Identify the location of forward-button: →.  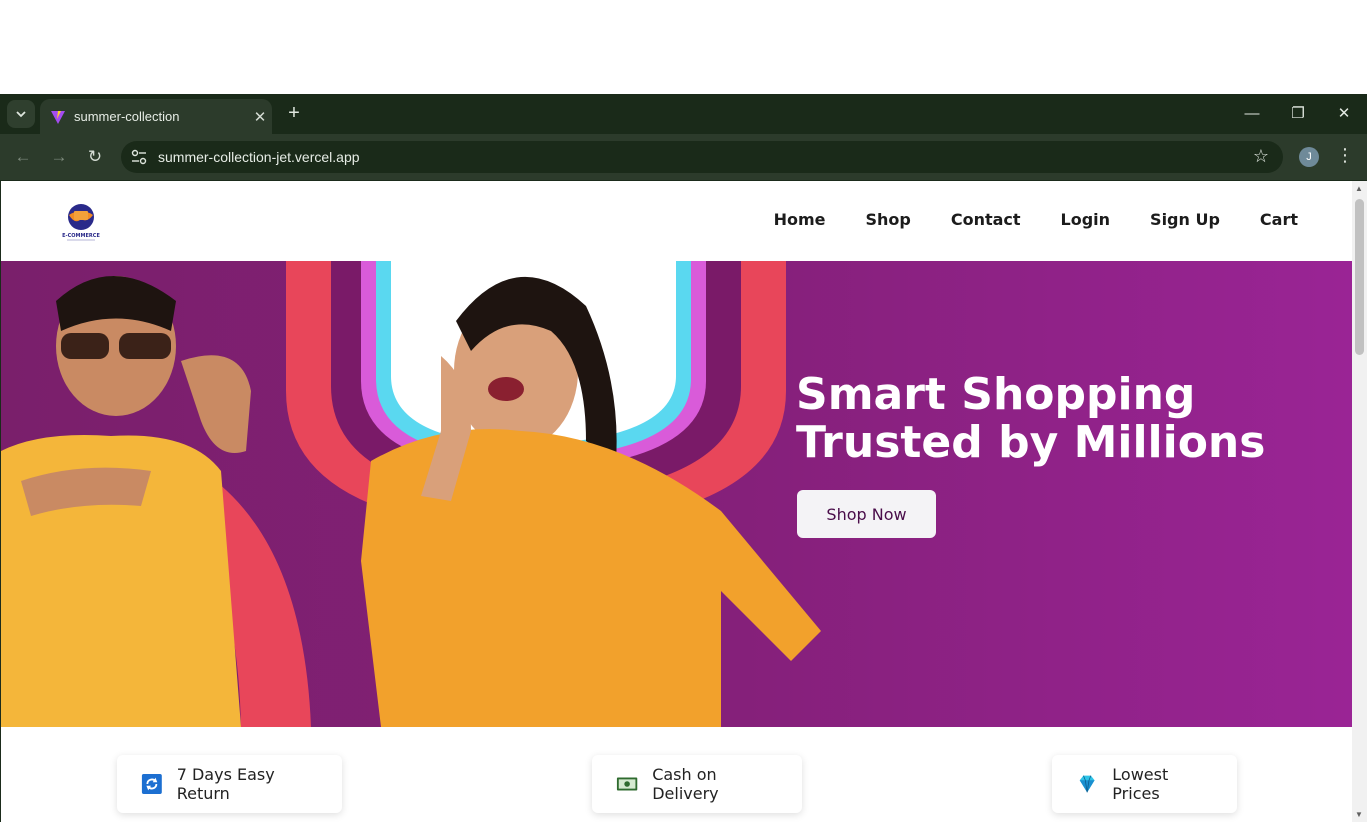
(59, 157).